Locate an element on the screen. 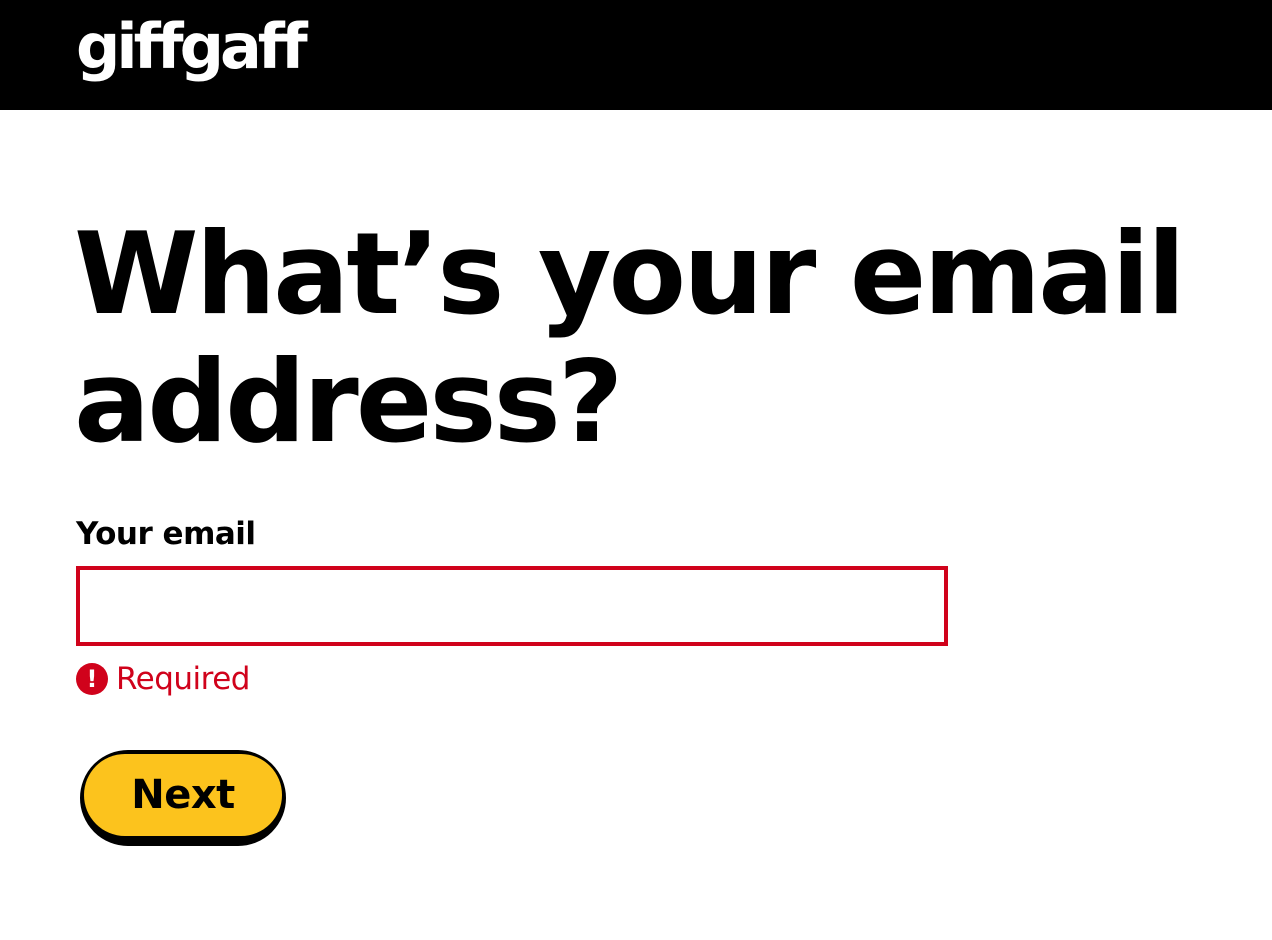 Image resolution: width=1272 pixels, height=940 pixels. top-bar: giffgaff is located at coordinates (636, 55).